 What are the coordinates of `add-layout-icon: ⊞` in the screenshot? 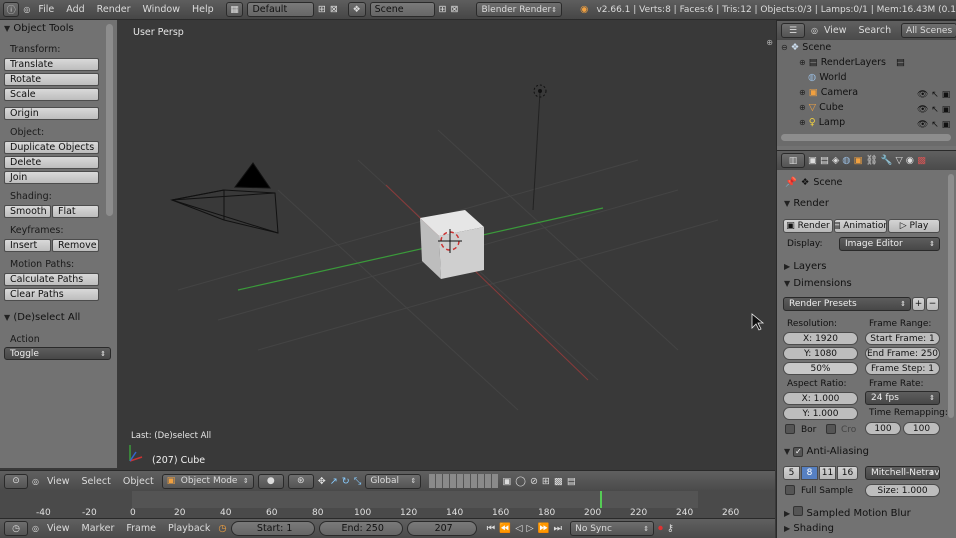 It's located at (322, 9).